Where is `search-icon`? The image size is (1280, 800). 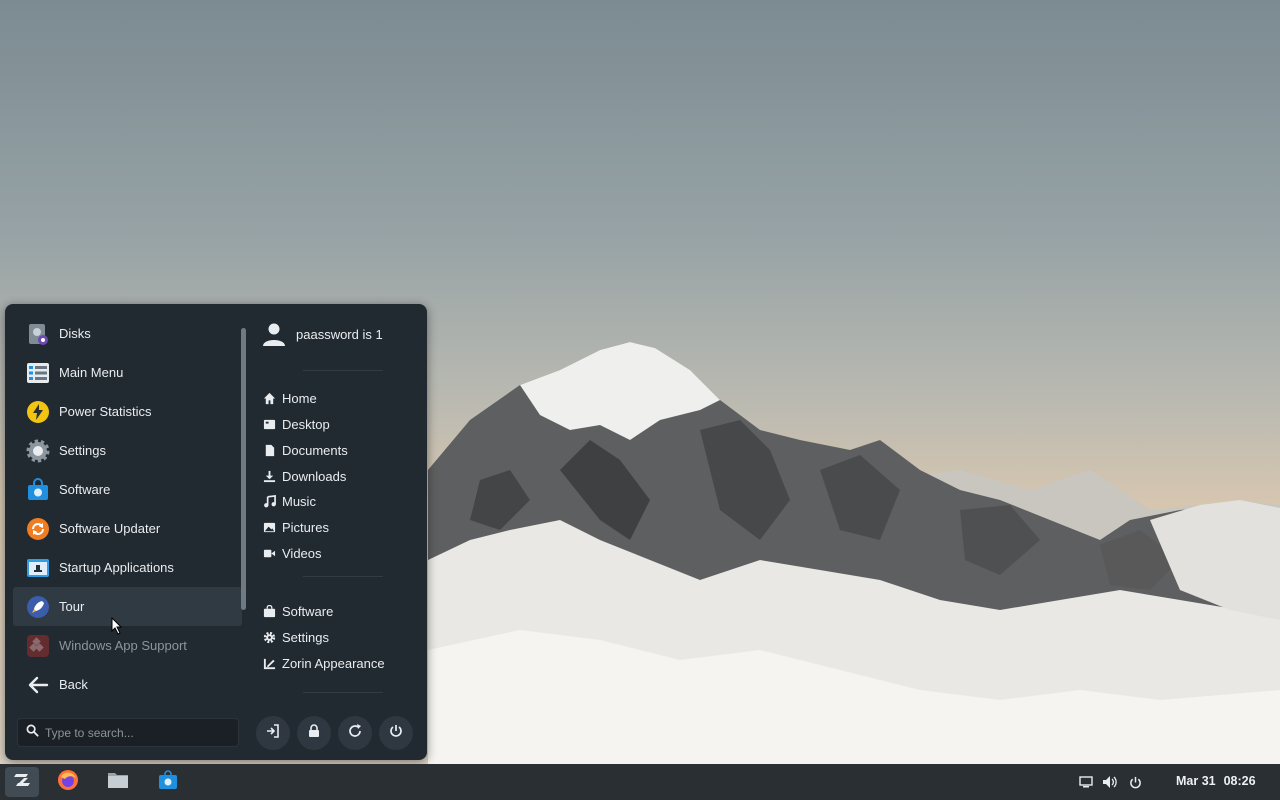
search-icon is located at coordinates (32, 733).